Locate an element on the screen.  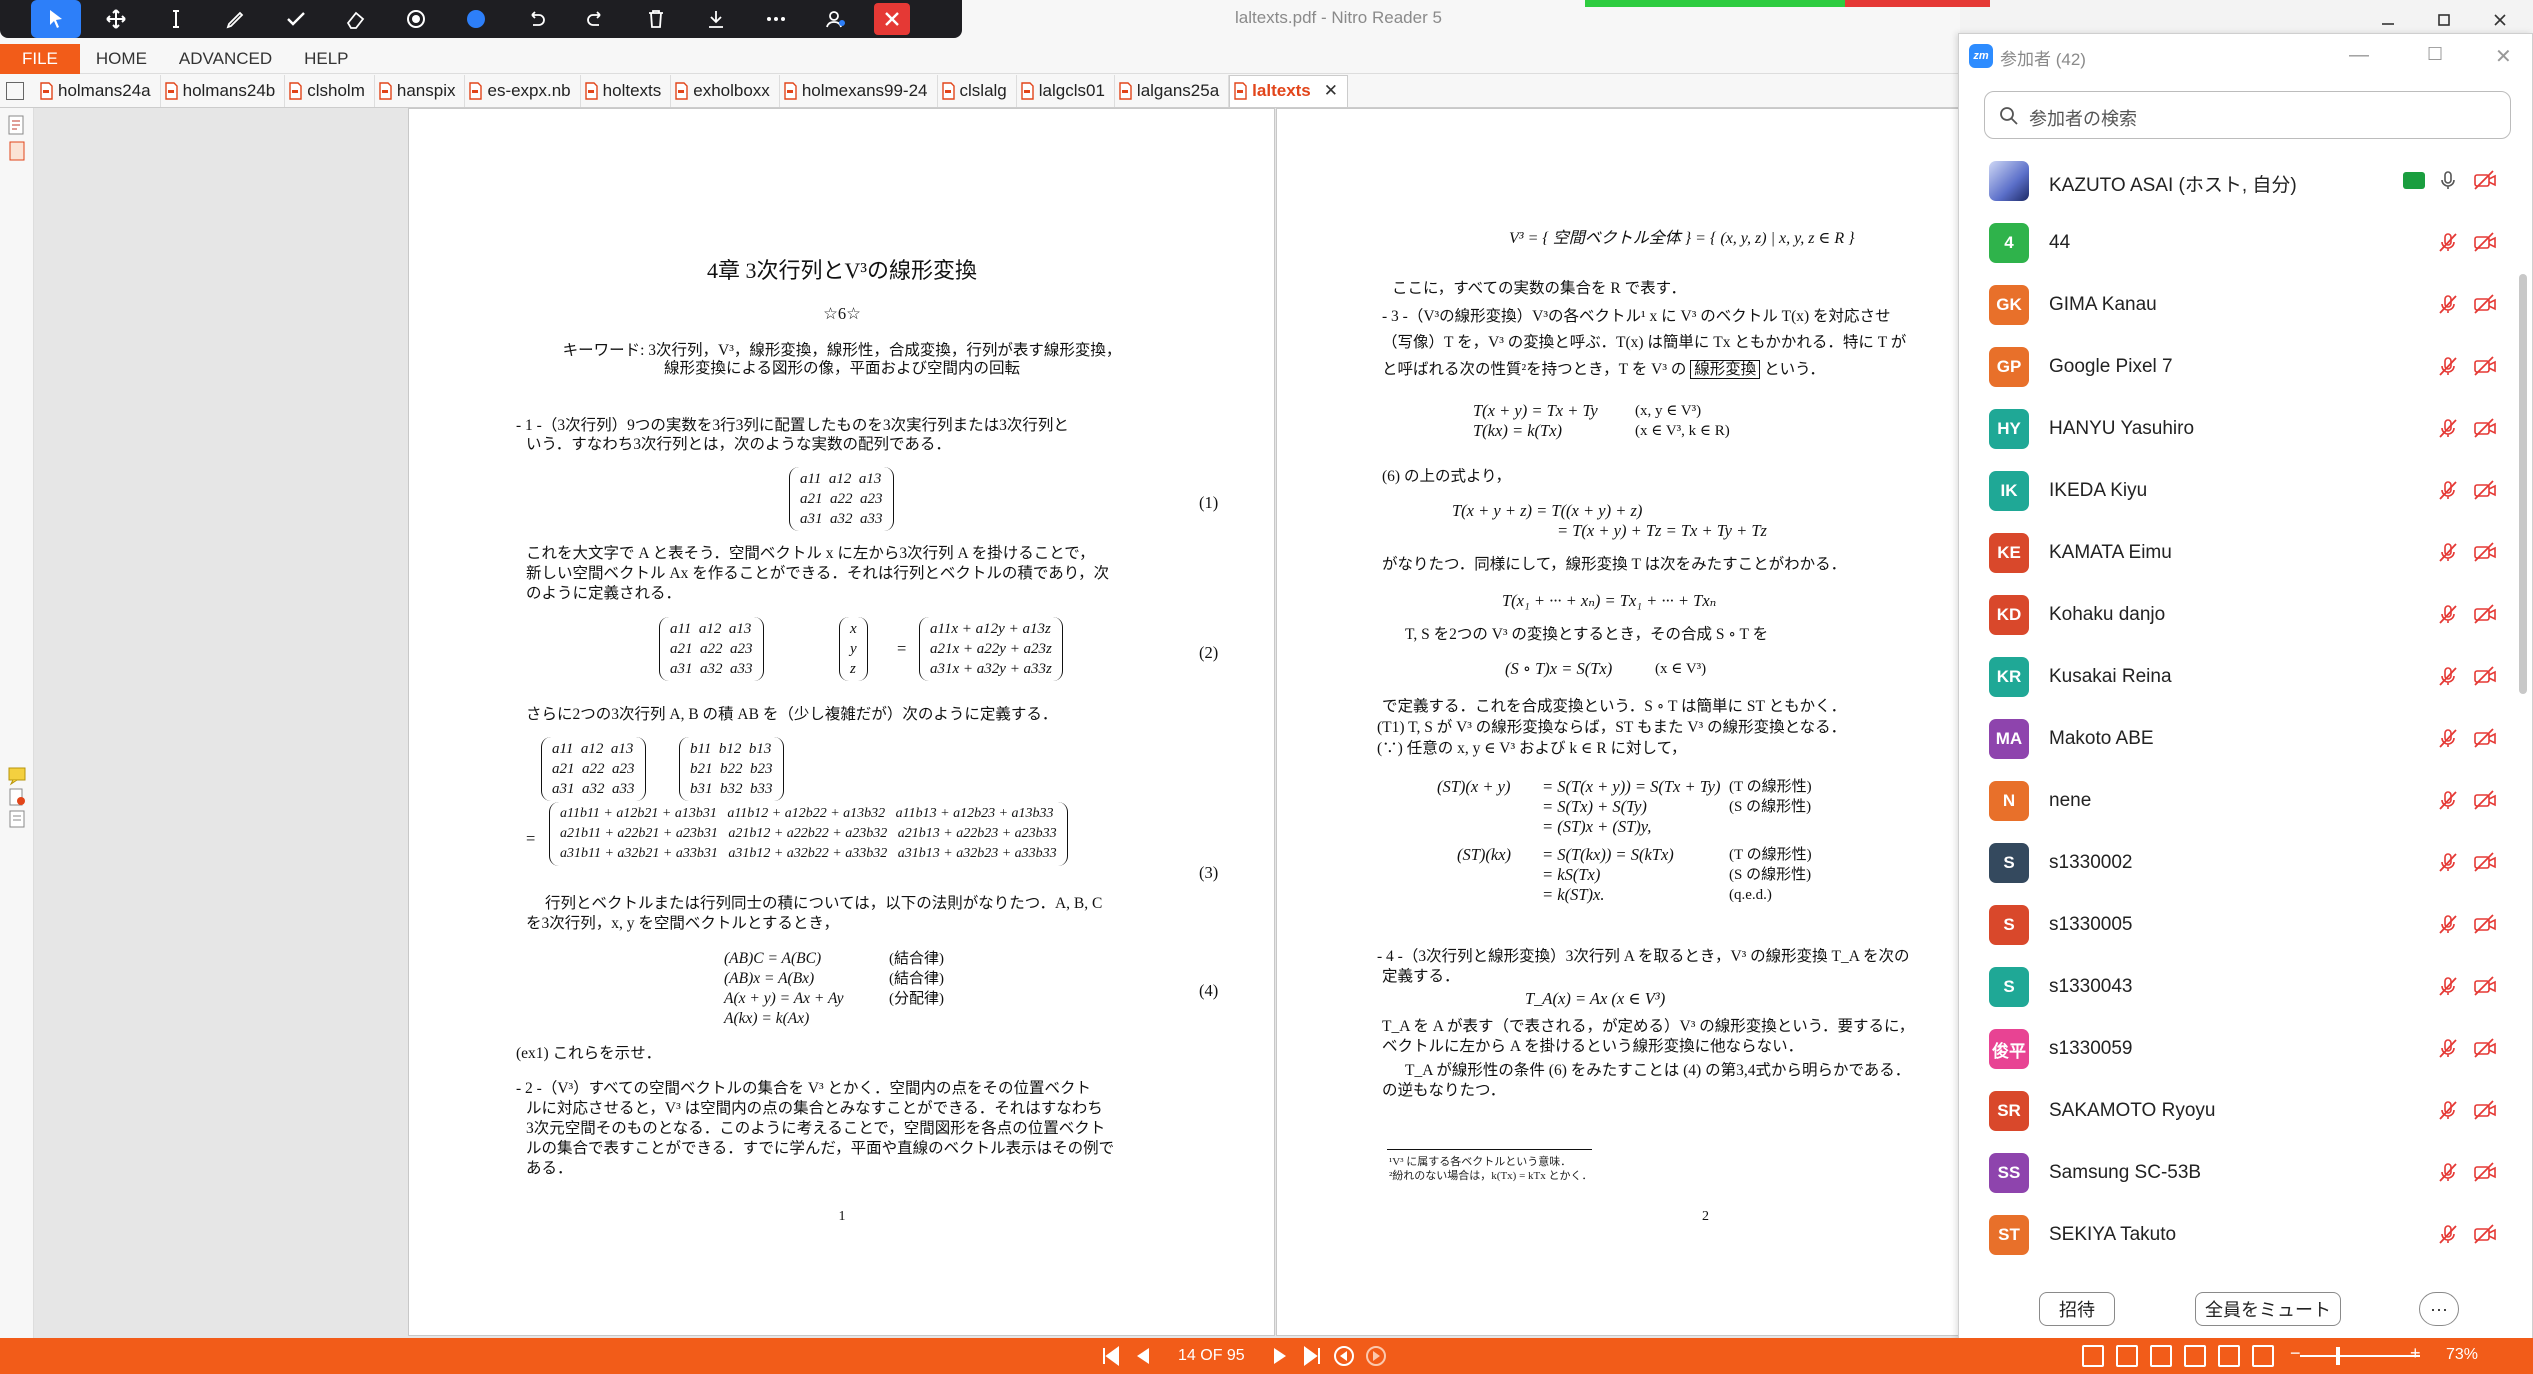
participant-row: GP Google Pixel 7 is located at coordinates (2234, 367).